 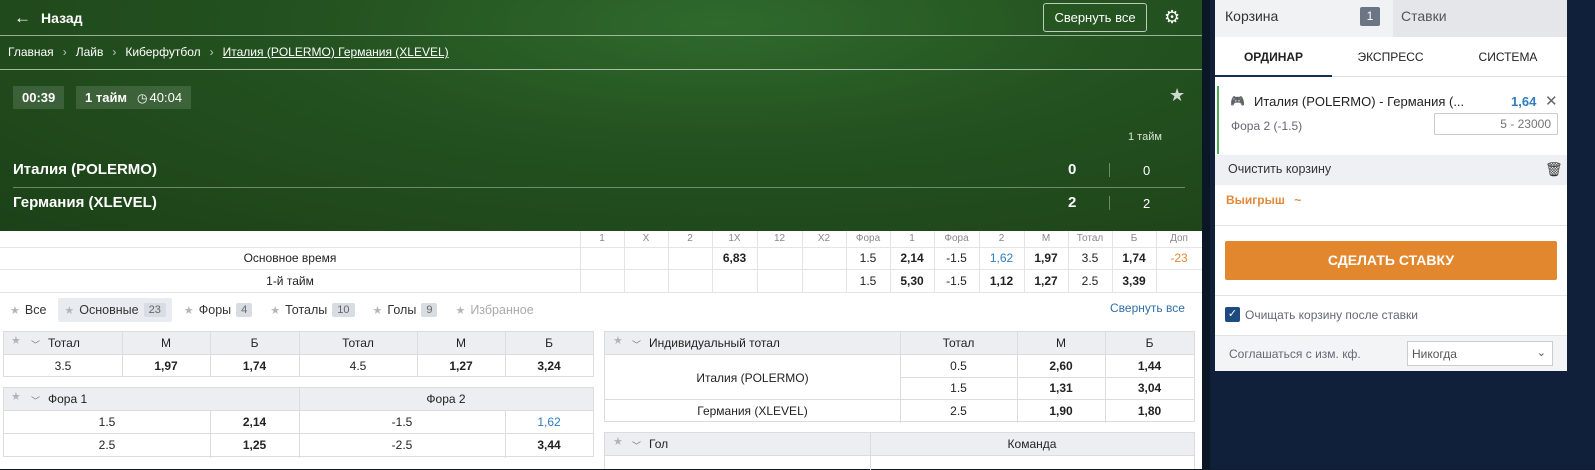 I want to click on filter-main: ★ Основные 23, so click(x=115, y=310).